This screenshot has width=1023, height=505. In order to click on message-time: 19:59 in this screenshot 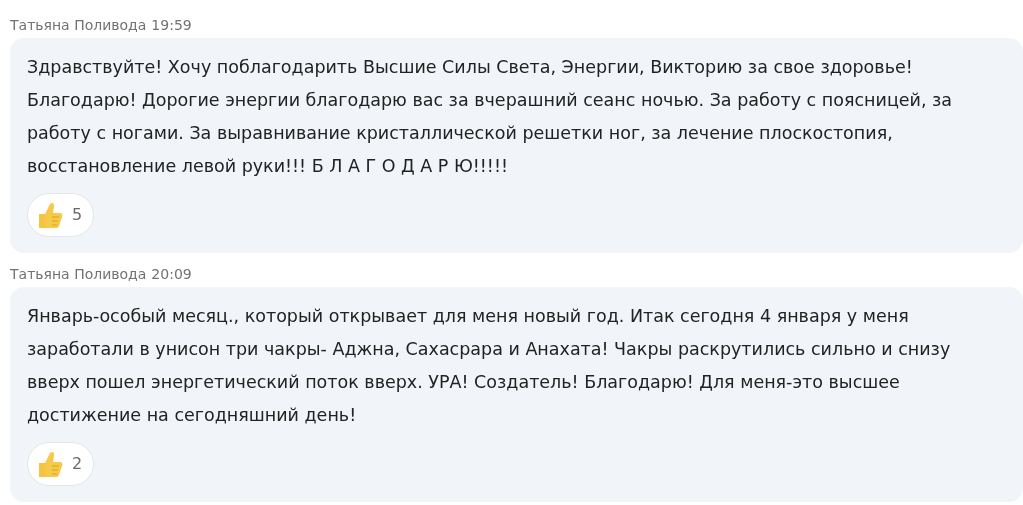, I will do `click(171, 25)`.